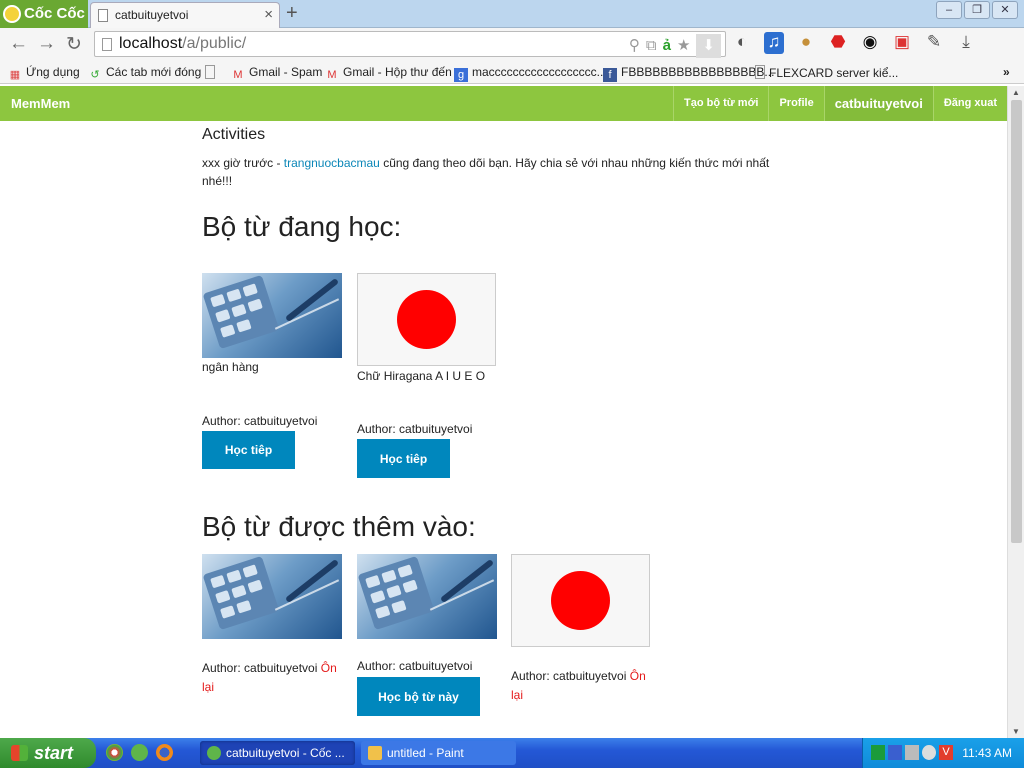  What do you see at coordinates (667, 46) in the screenshot?
I see `dictionary-icon: ả` at bounding box center [667, 46].